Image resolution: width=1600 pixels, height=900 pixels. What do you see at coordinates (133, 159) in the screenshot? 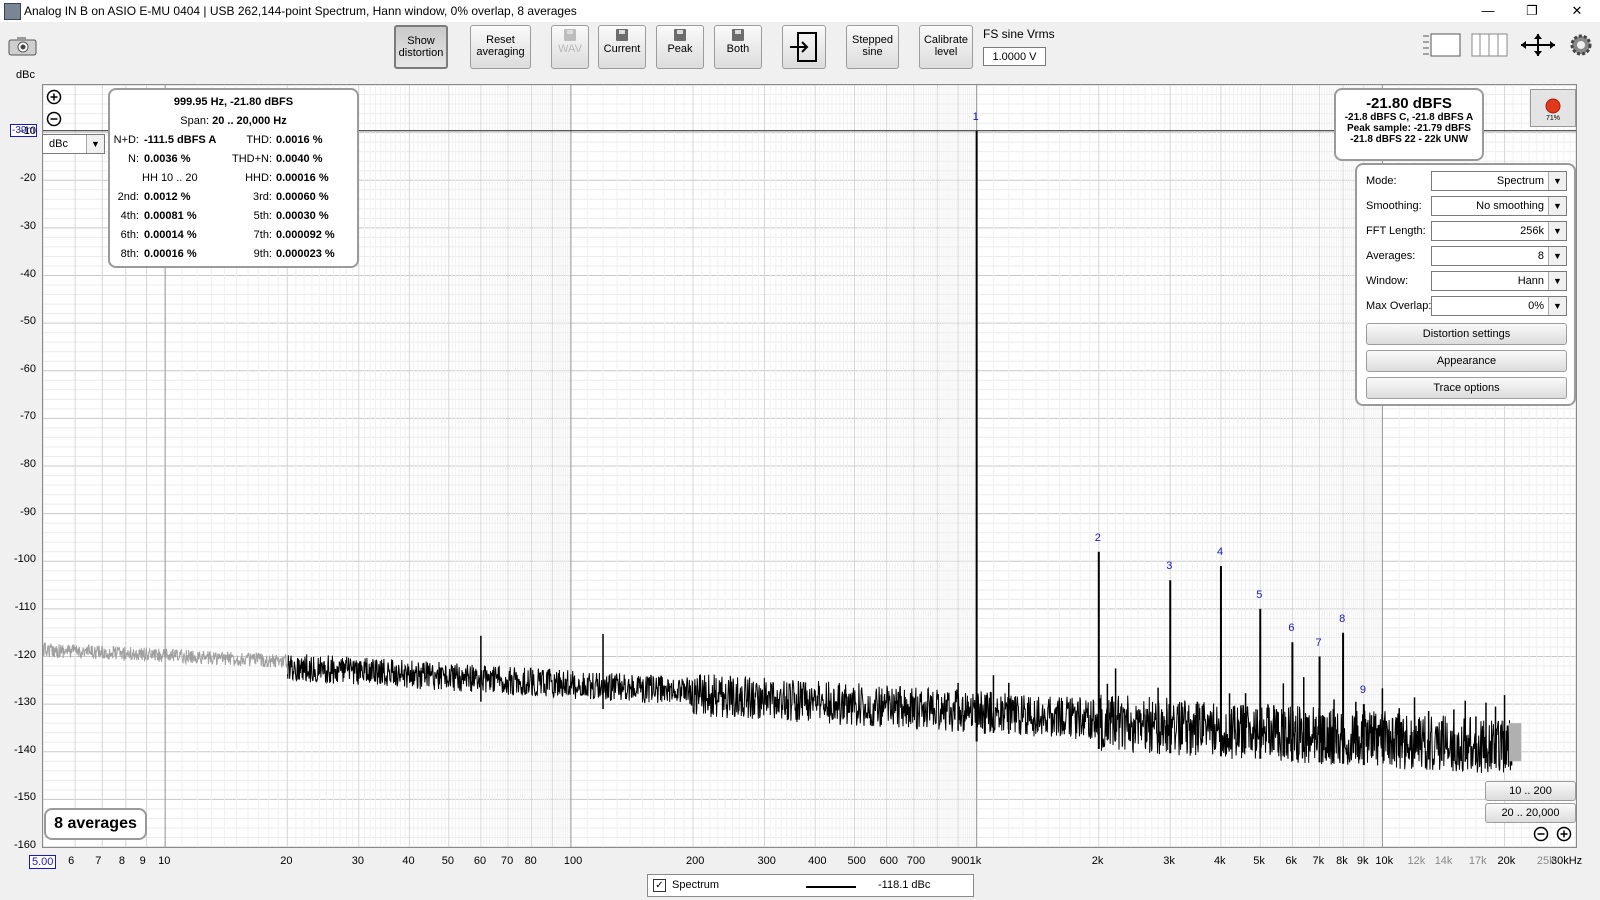
I see `dist-left-cell: N:` at bounding box center [133, 159].